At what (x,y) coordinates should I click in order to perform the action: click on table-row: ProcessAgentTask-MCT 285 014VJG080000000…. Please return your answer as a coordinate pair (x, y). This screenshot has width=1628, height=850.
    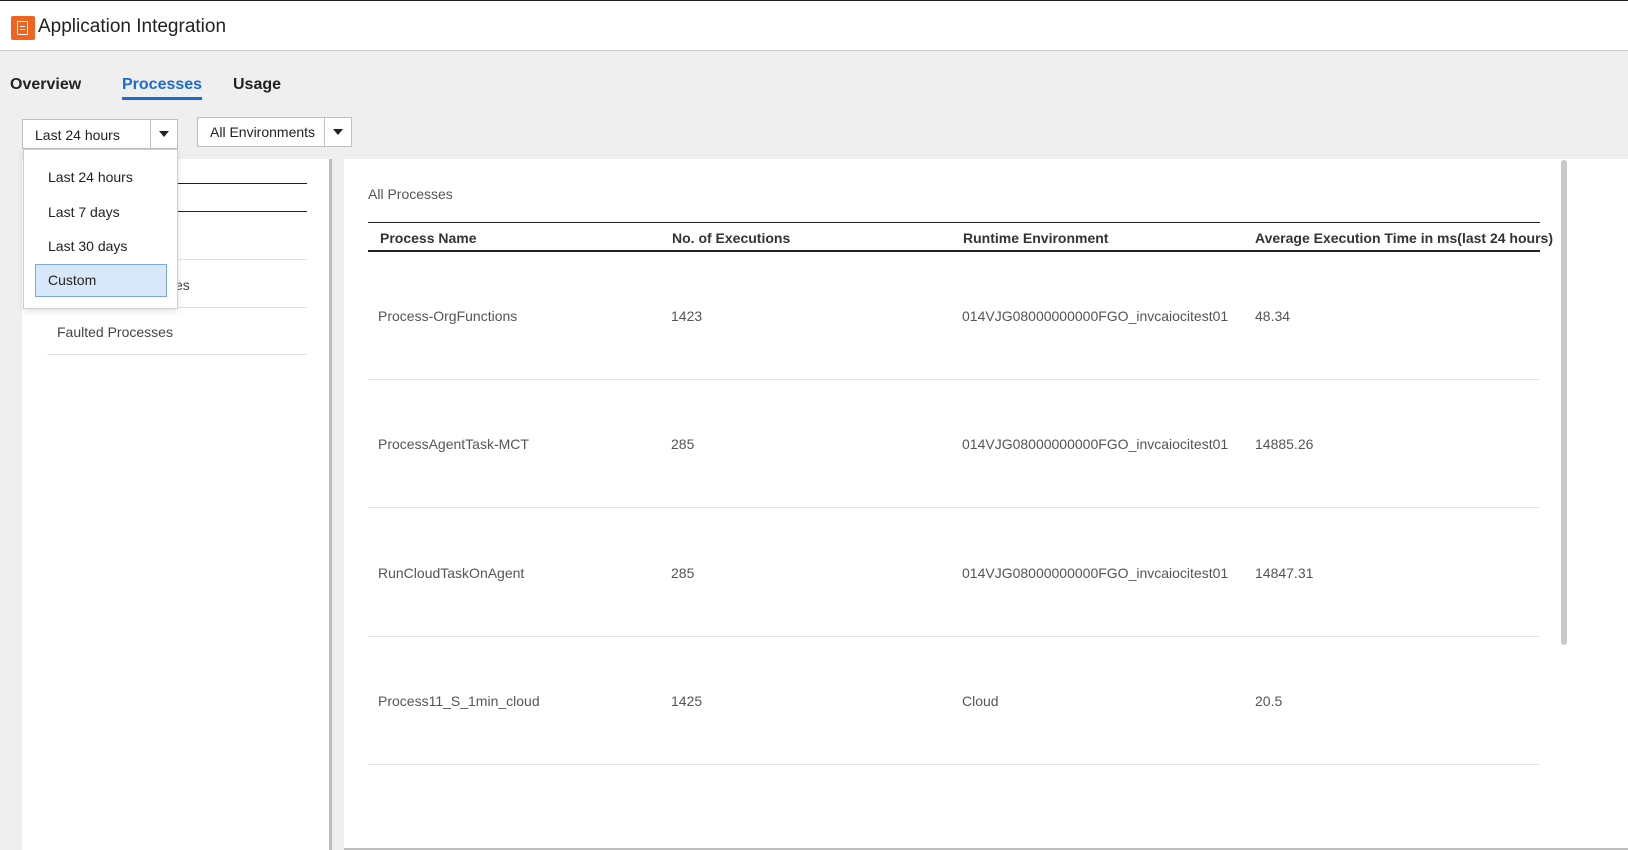
    Looking at the image, I should click on (954, 444).